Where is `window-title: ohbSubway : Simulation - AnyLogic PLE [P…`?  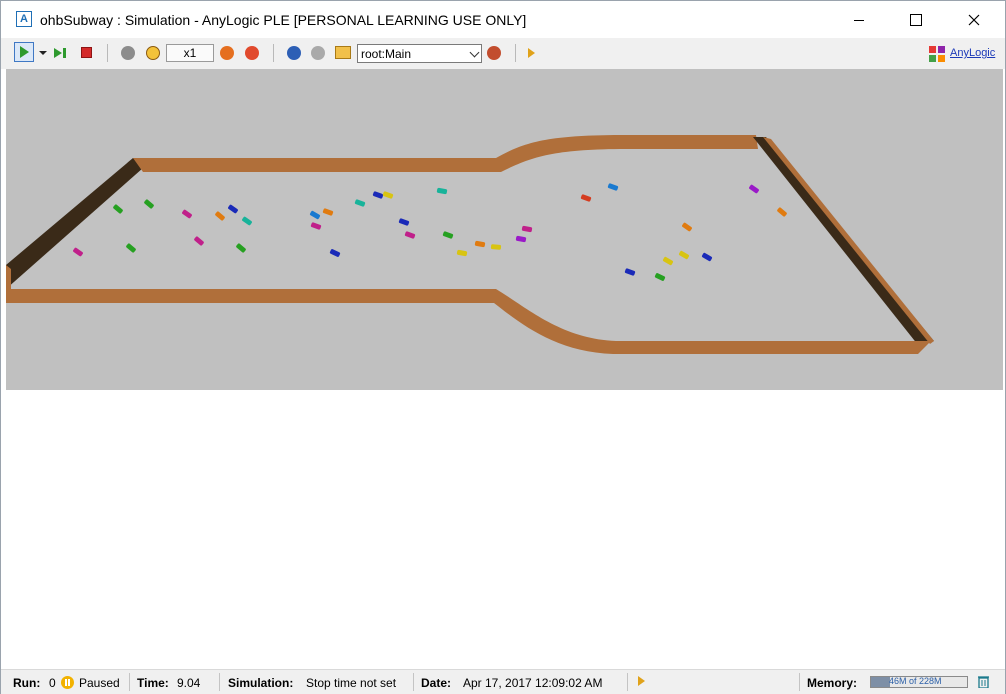 window-title: ohbSubway : Simulation - AnyLogic PLE [P… is located at coordinates (283, 20).